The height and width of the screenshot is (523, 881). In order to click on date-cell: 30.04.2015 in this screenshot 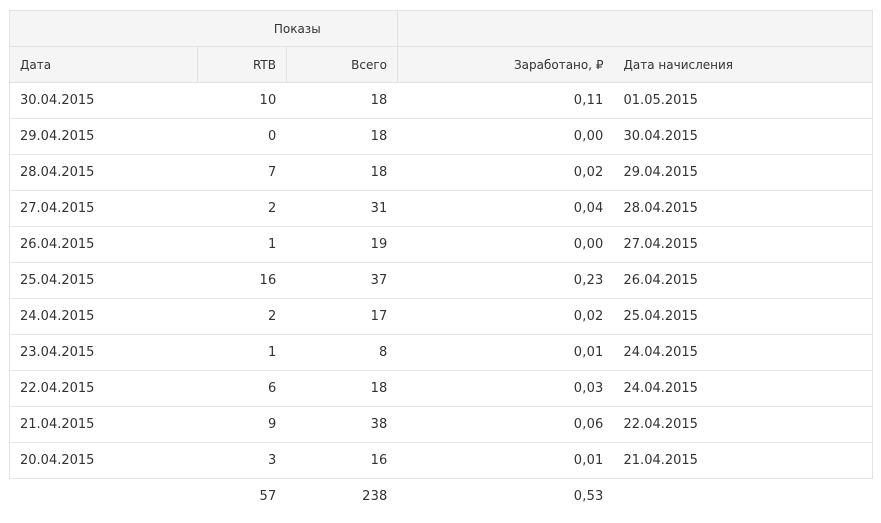, I will do `click(103, 100)`.